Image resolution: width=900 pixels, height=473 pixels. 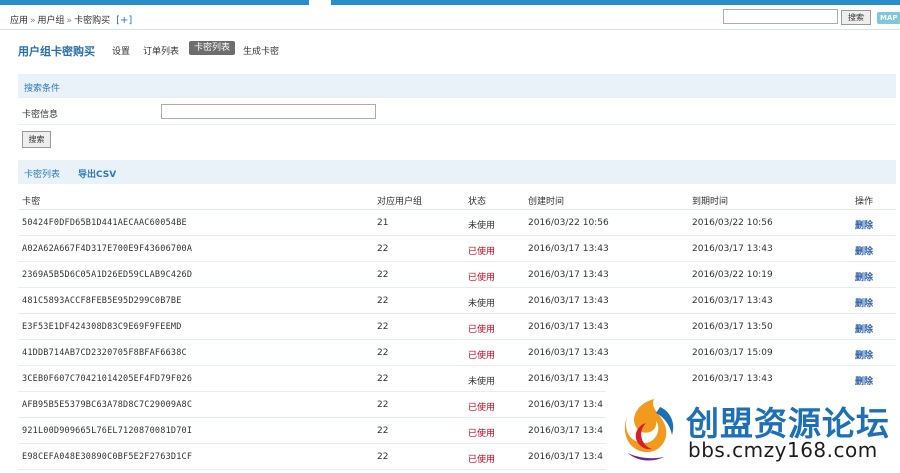 What do you see at coordinates (457, 86) in the screenshot?
I see `filter-section-header: 搜索条件` at bounding box center [457, 86].